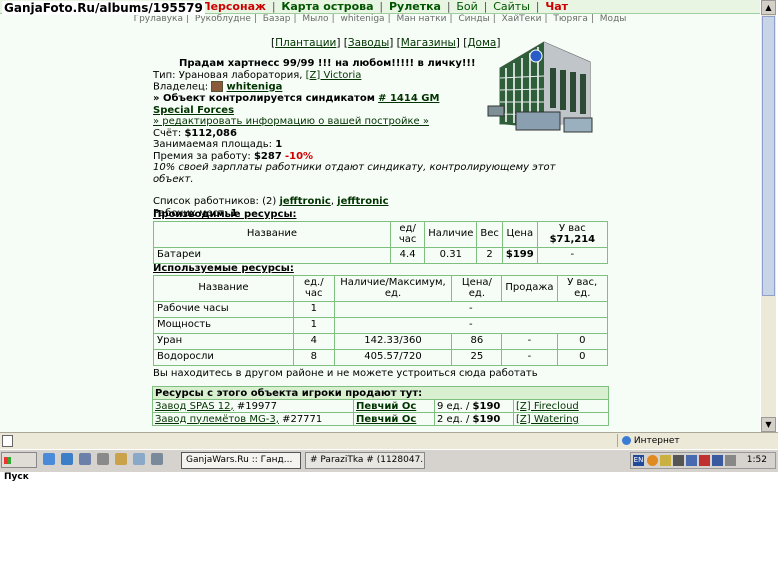  Describe the element at coordinates (85, 459) in the screenshot. I see `media-player-icon` at that location.